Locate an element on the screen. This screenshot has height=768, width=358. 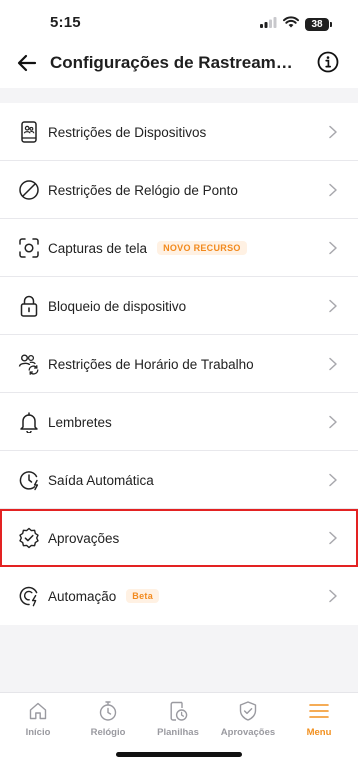
settings-item-label: Restrições de Relógio de Ponto is located at coordinates (143, 190).